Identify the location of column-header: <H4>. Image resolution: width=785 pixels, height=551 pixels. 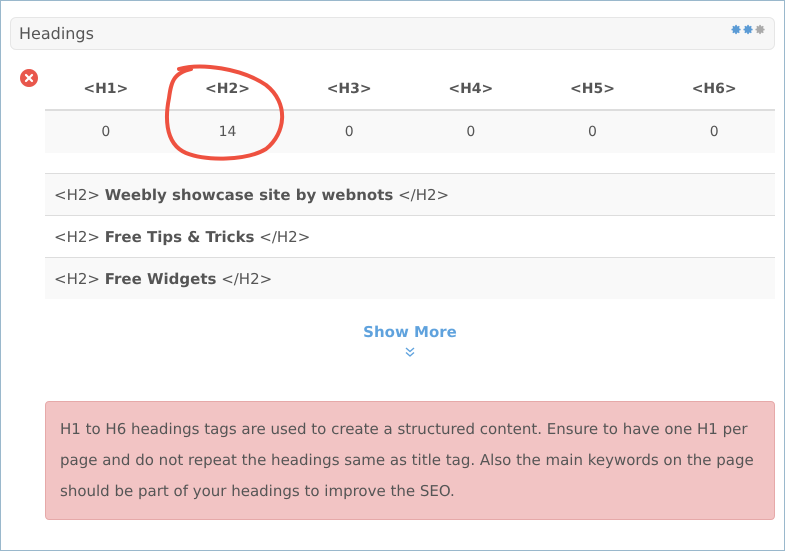
(471, 89).